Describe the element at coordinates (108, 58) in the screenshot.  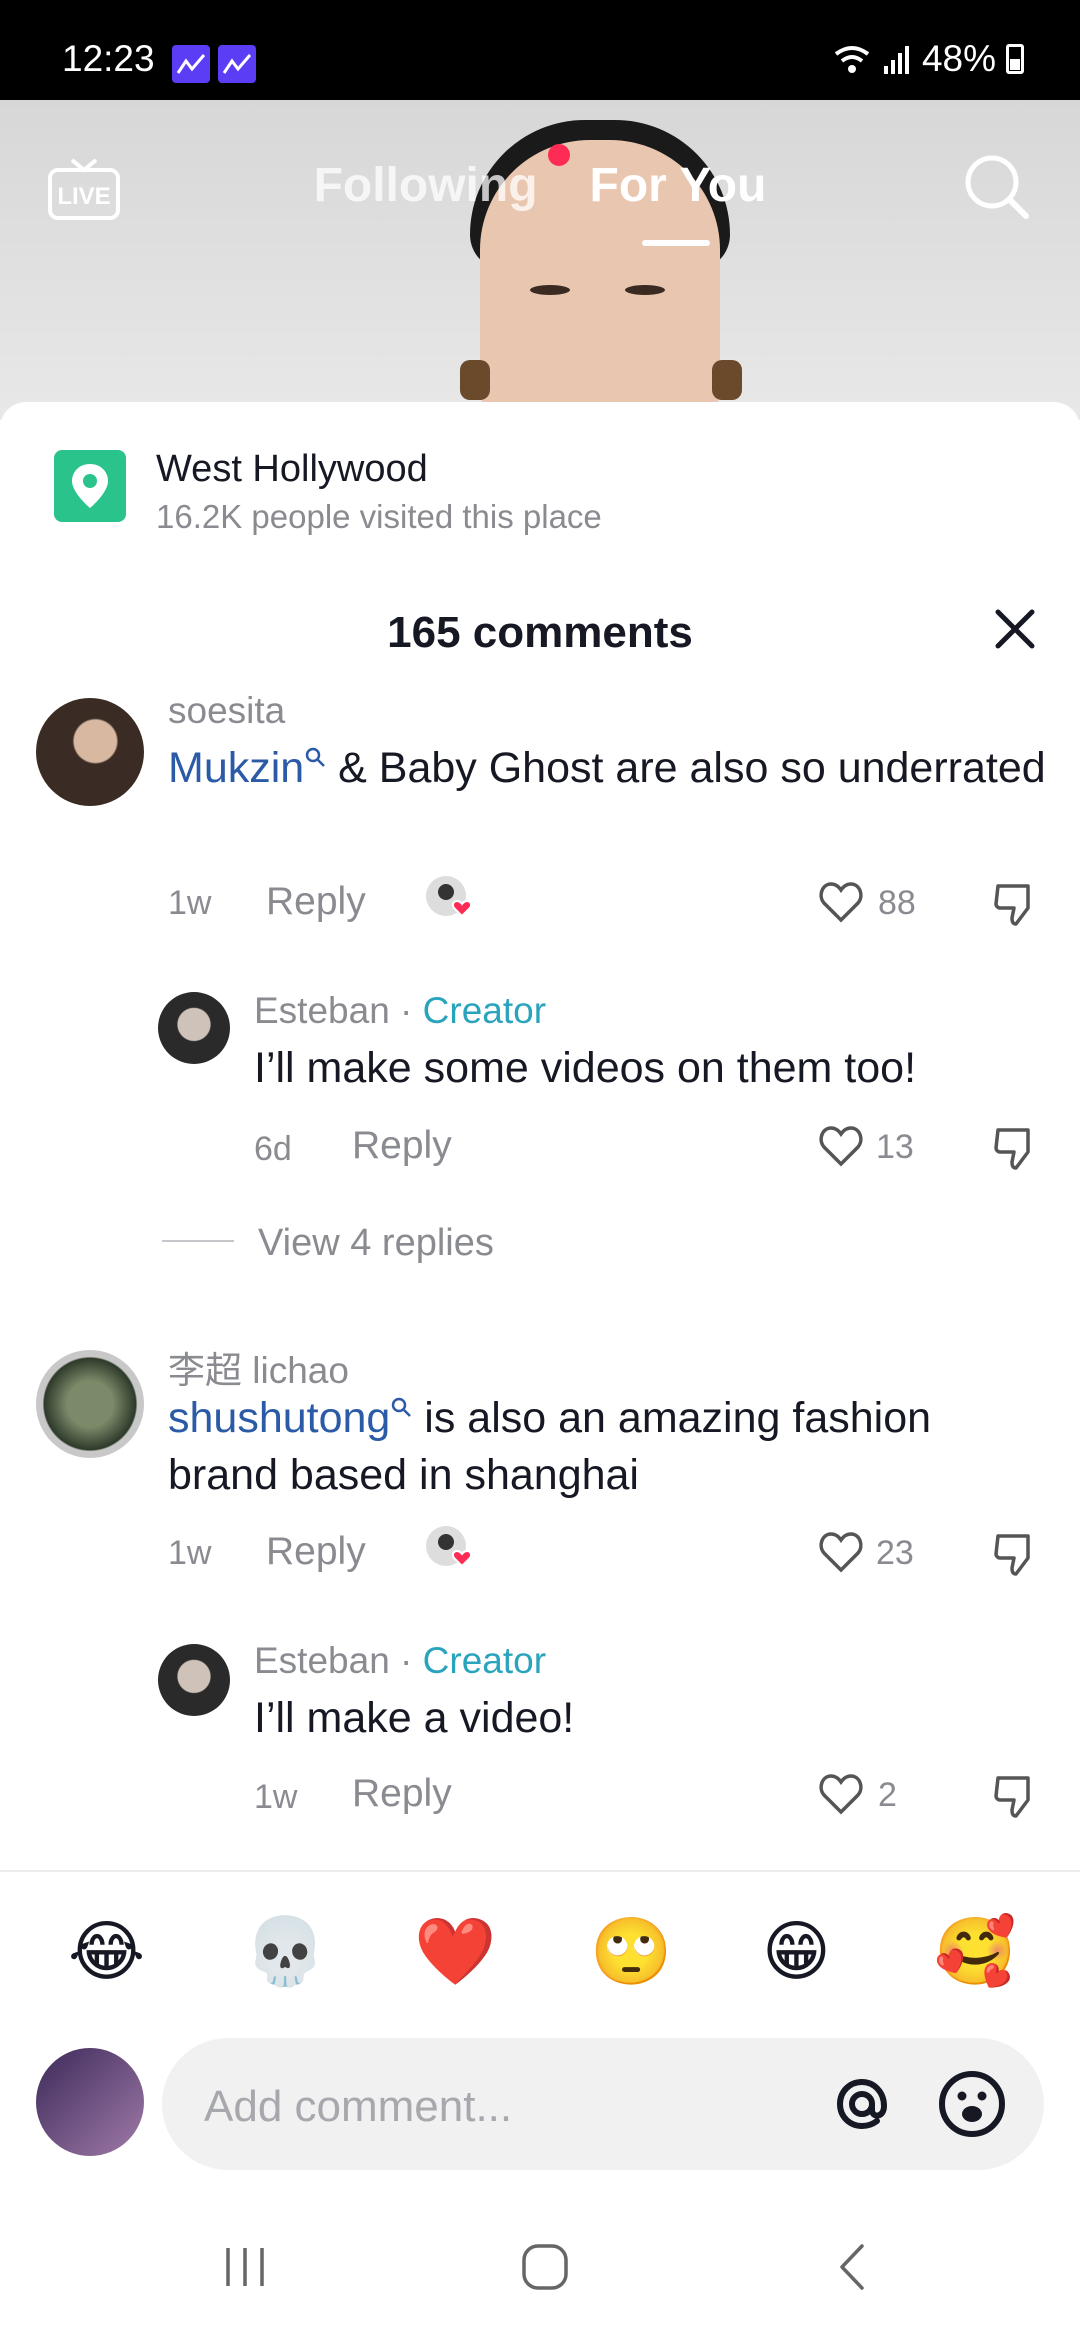
I see `status-time: 12:23` at that location.